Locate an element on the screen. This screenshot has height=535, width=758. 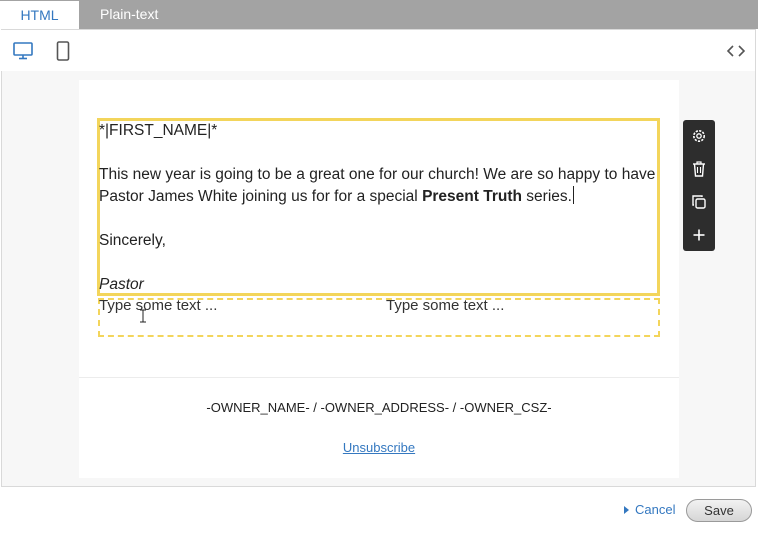
desktop-view-button is located at coordinates (23, 51).